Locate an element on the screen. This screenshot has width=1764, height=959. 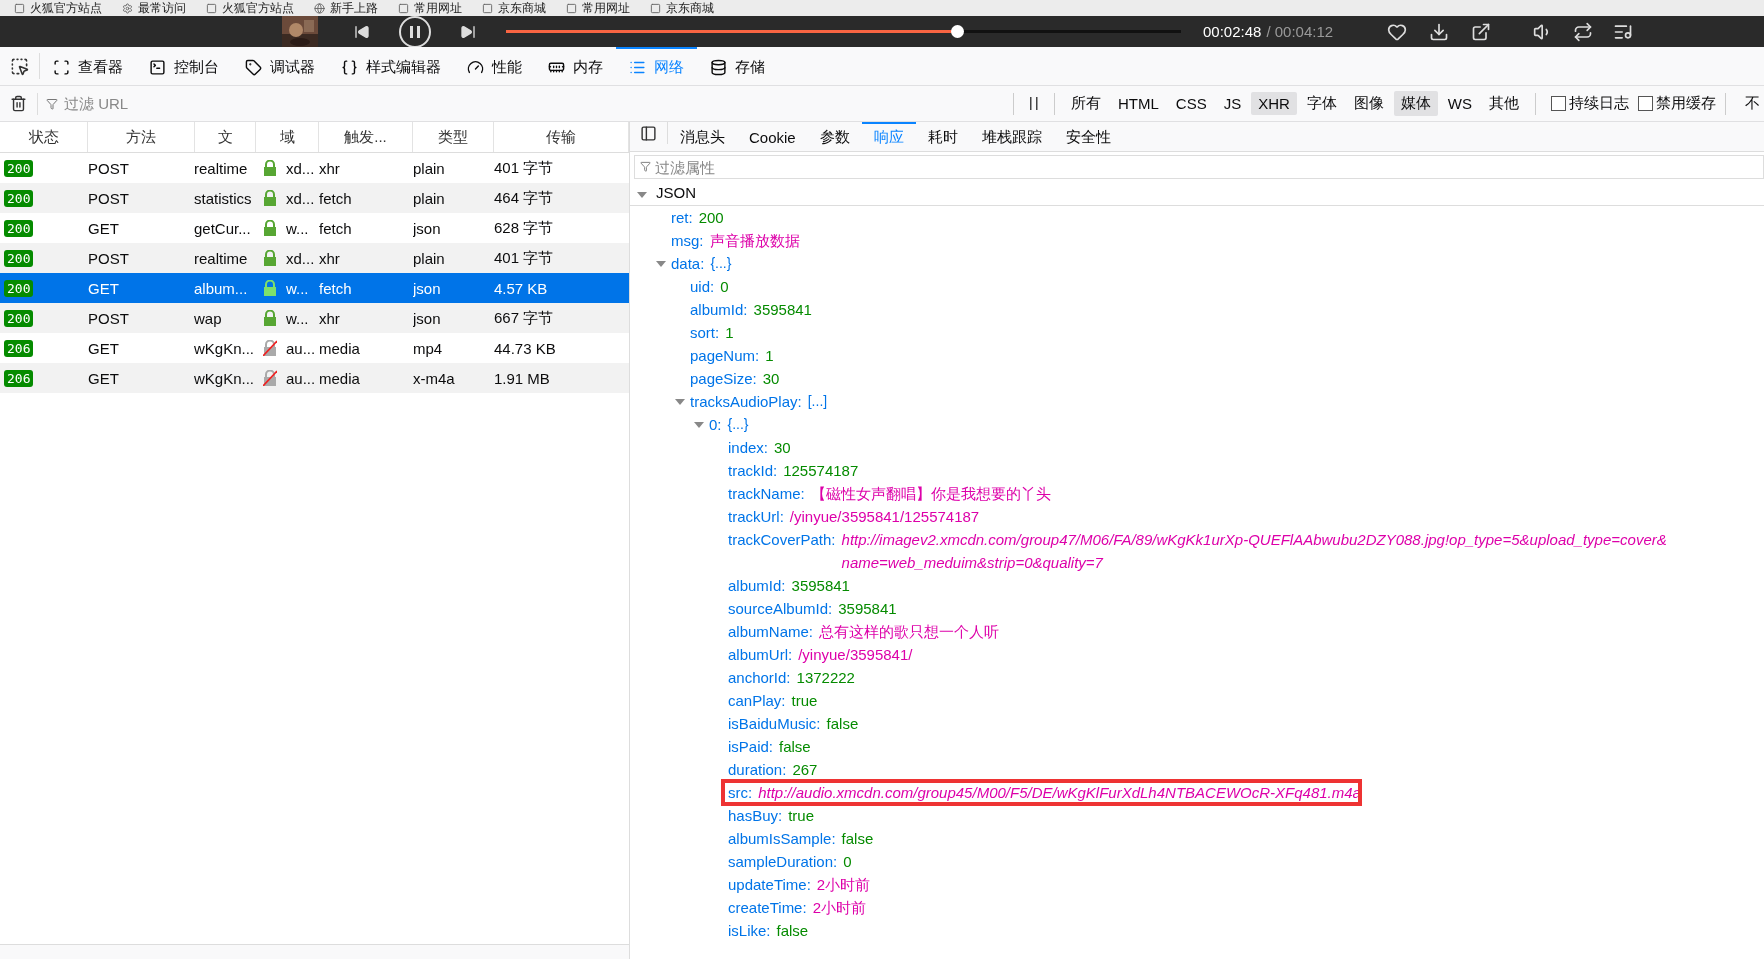
property-key: trackUrl: is located at coordinates (756, 516).